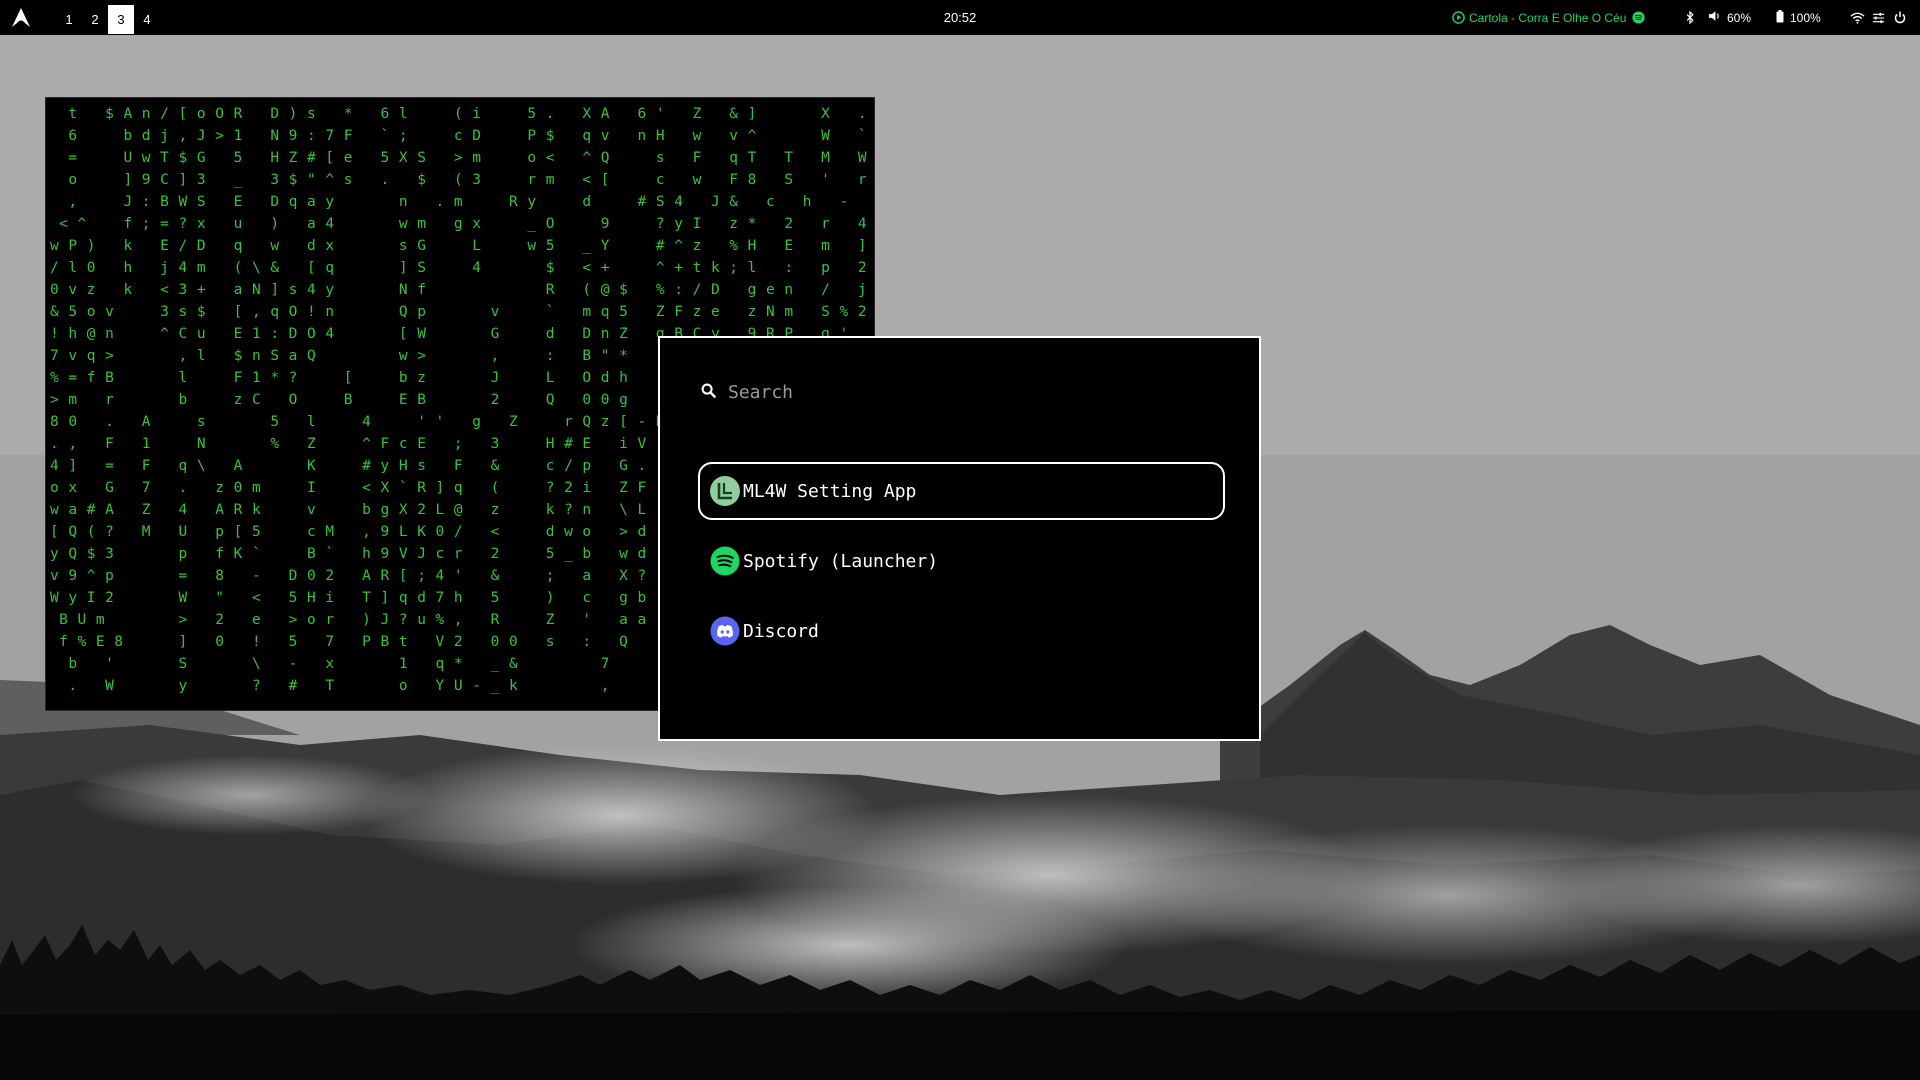 The image size is (1920, 1080). What do you see at coordinates (781, 631) in the screenshot?
I see `app-entry-label: Discord` at bounding box center [781, 631].